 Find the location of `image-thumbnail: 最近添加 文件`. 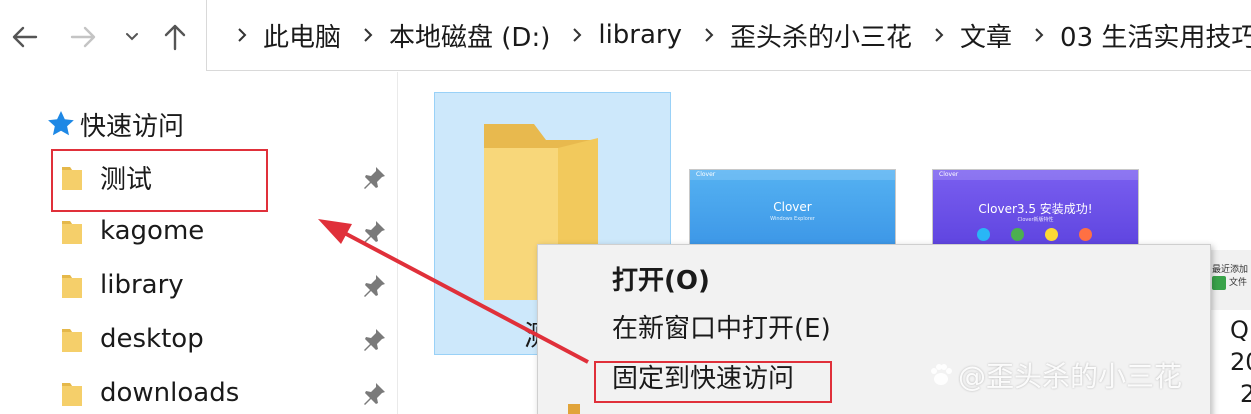

image-thumbnail: 最近添加 文件 is located at coordinates (1229, 280).